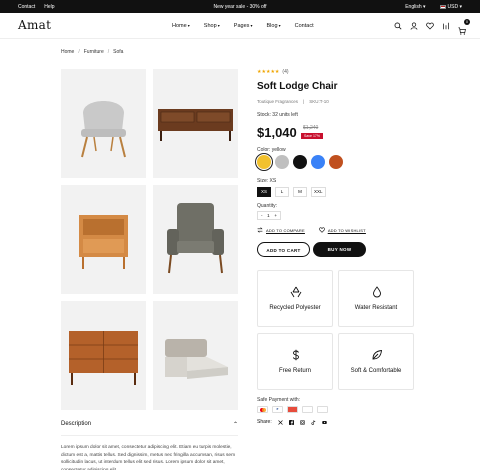 This screenshot has width=480, height=470. What do you see at coordinates (302, 422) in the screenshot?
I see `instagram-icon` at bounding box center [302, 422].